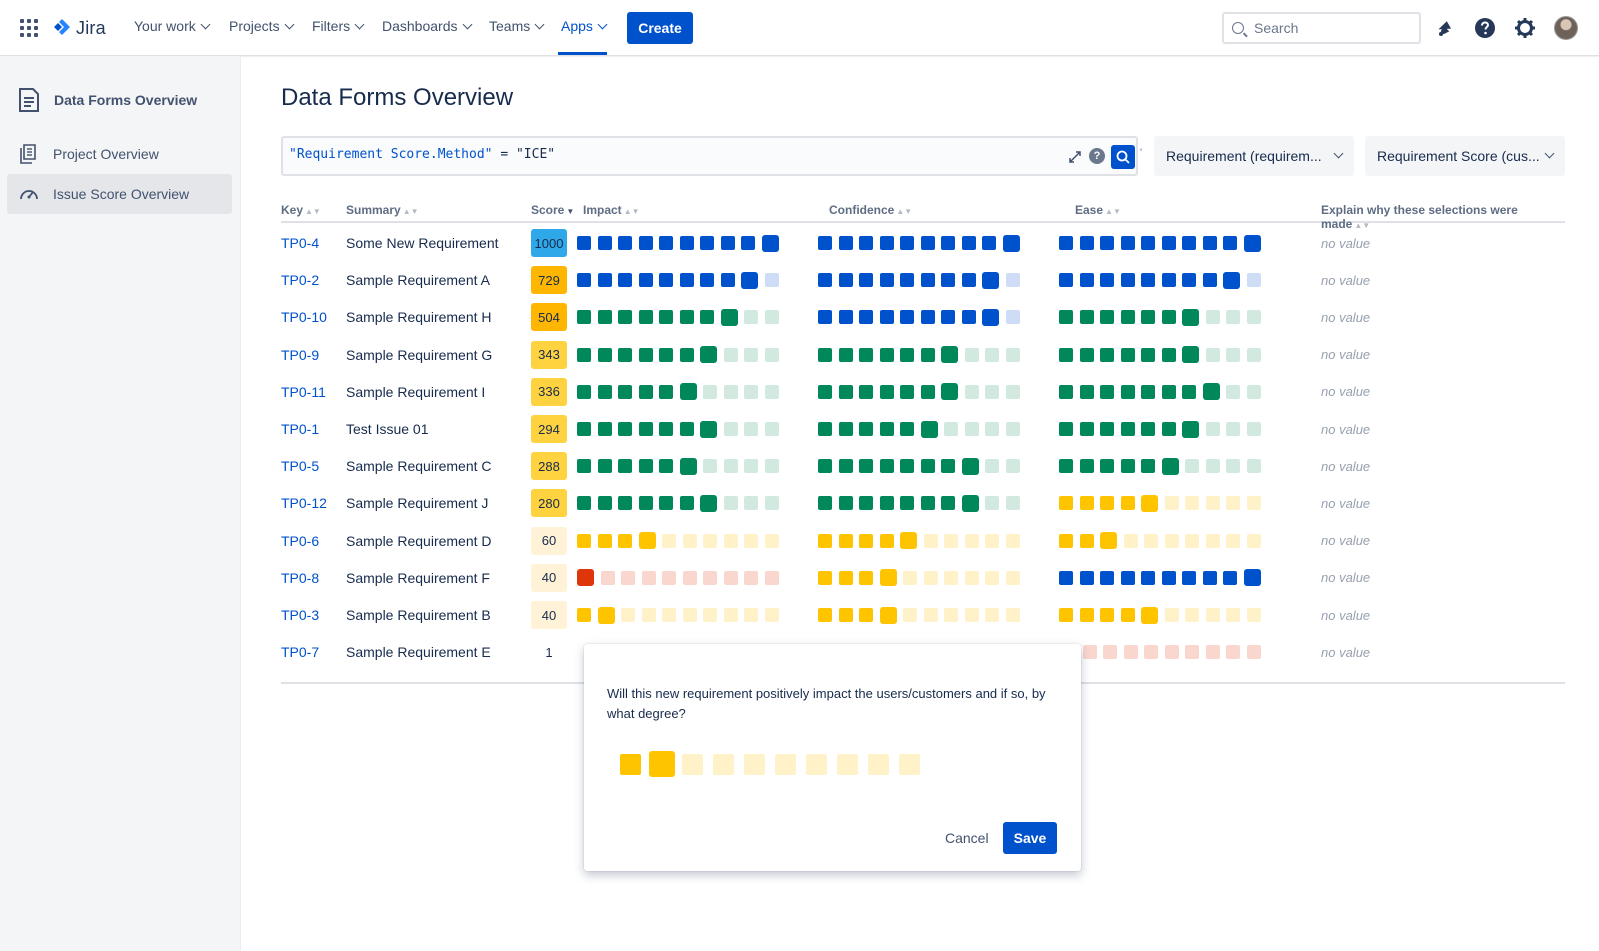  I want to click on notification-button, so click(1445, 28).